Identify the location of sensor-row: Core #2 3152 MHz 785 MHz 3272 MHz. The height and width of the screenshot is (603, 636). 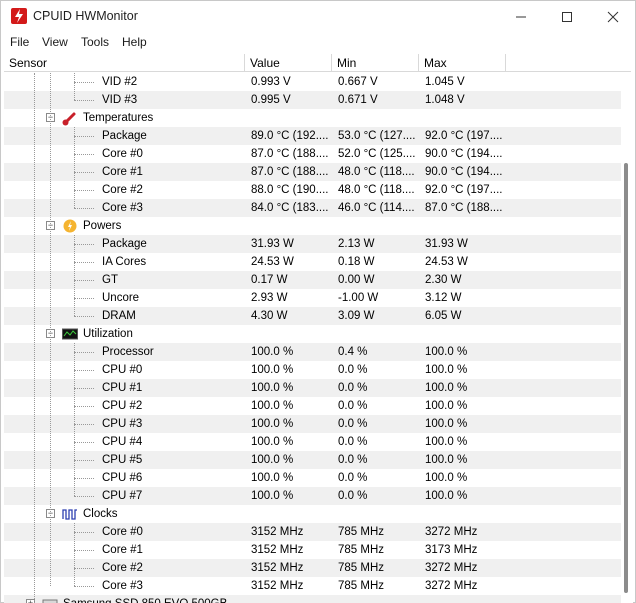
(312, 568).